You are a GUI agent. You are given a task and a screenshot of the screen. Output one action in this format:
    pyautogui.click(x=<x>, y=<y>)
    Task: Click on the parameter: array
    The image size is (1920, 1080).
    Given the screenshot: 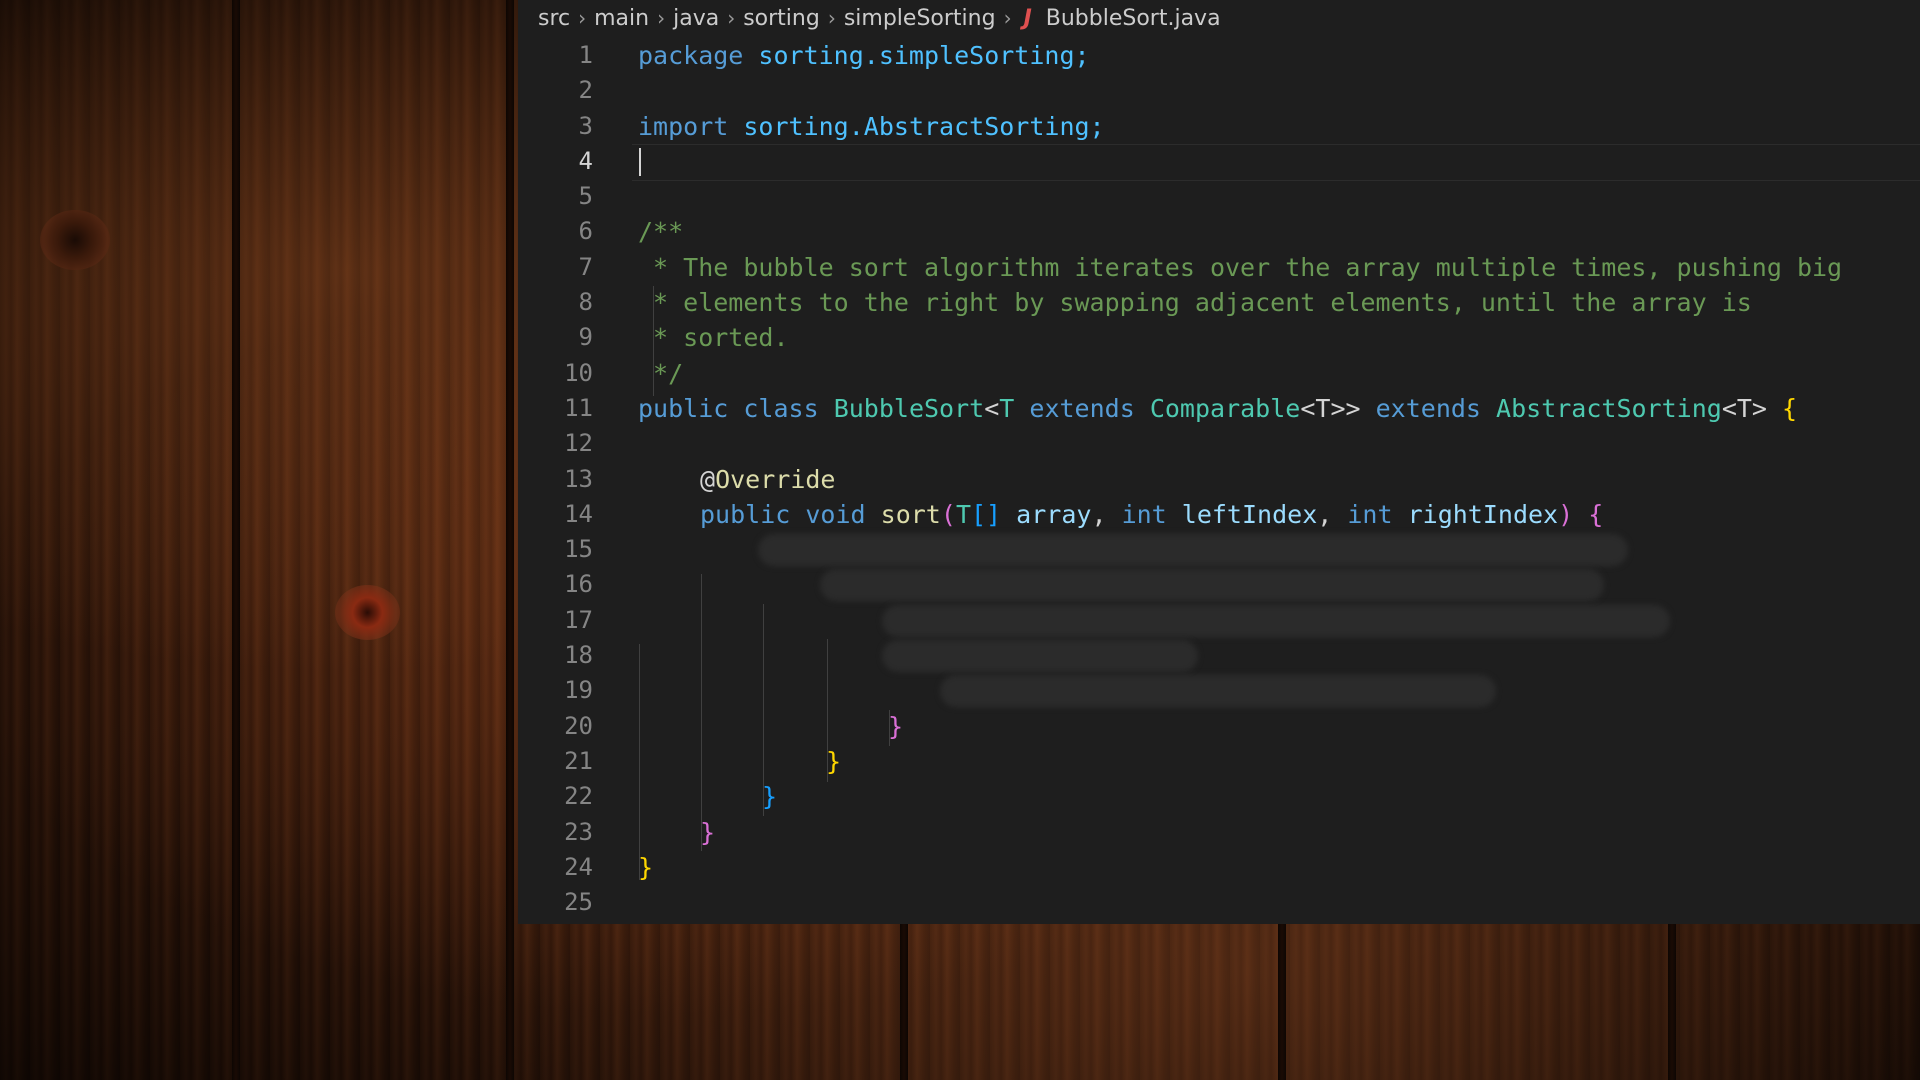 What is the action you would take?
    pyautogui.click(x=1054, y=514)
    